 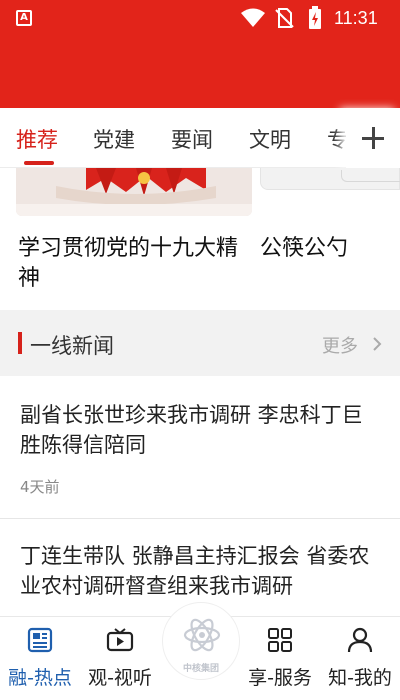 I want to click on nav-label: 享-服务, so click(x=280, y=678).